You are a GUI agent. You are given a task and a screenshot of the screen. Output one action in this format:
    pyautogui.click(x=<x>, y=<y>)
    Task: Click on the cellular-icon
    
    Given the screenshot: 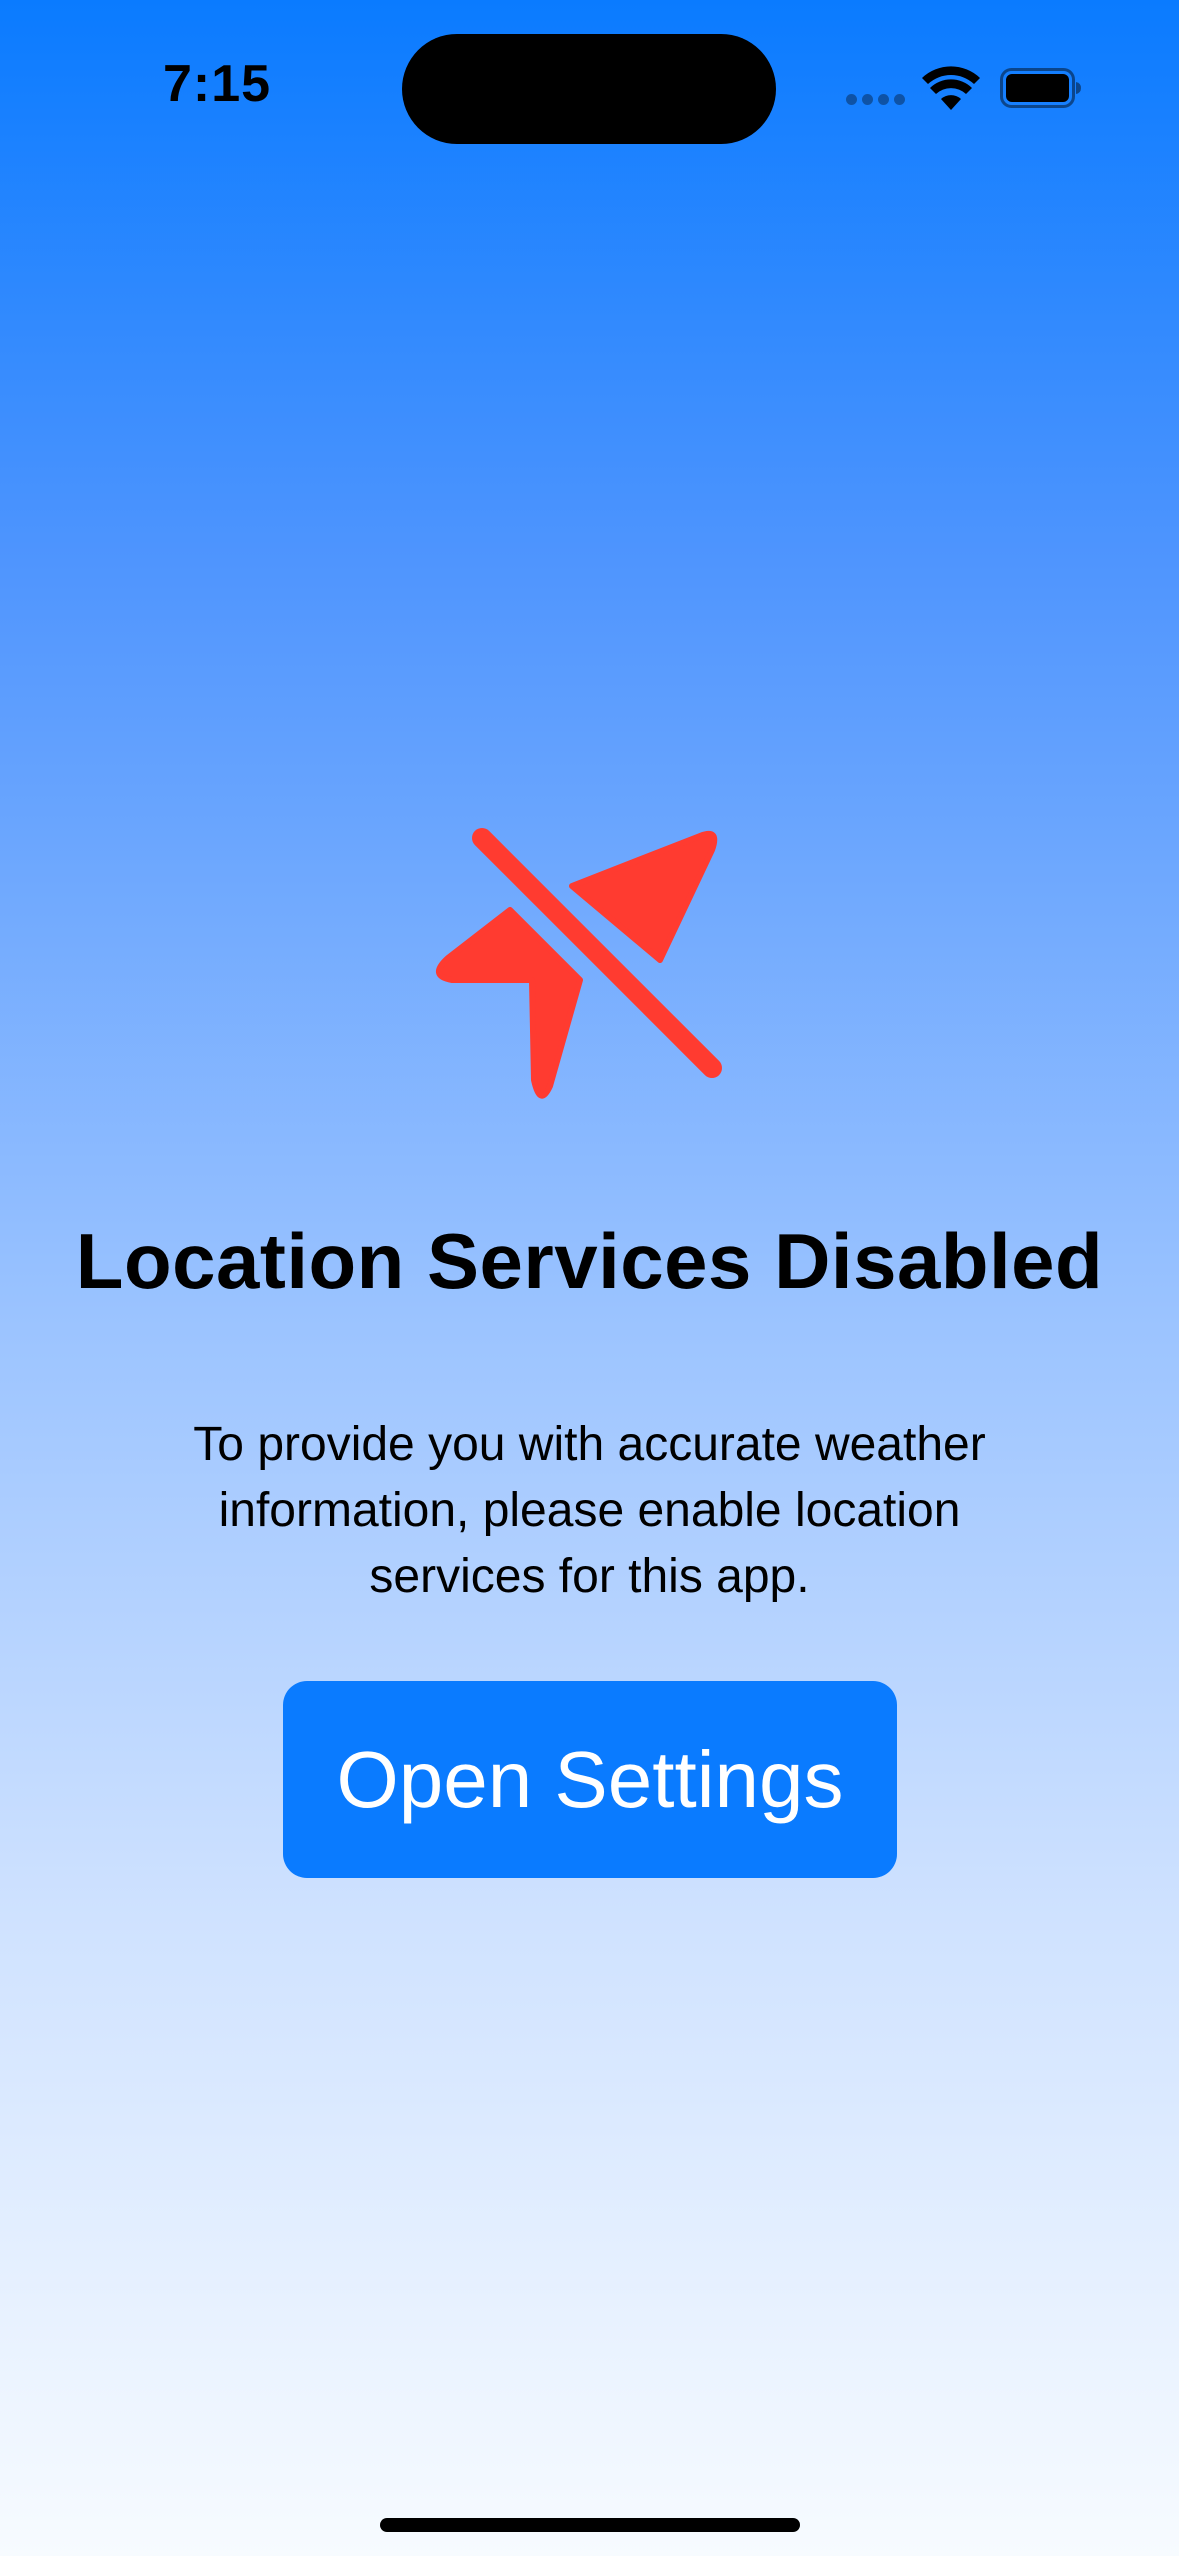 What is the action you would take?
    pyautogui.click(x=875, y=99)
    